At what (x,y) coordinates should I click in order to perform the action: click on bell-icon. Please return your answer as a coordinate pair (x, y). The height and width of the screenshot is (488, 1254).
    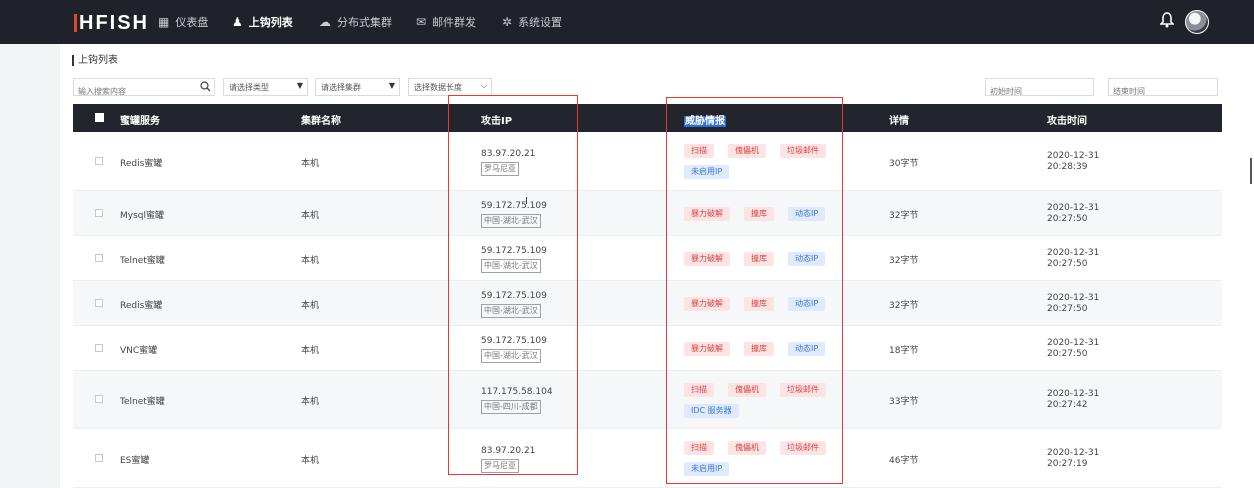
    Looking at the image, I should click on (1167, 21).